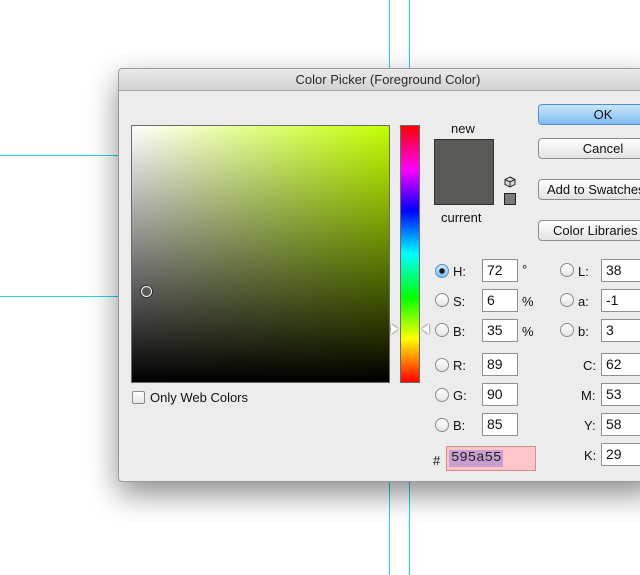 Image resolution: width=640 pixels, height=575 pixels. Describe the element at coordinates (567, 300) in the screenshot. I see `a-channel-radio` at that location.